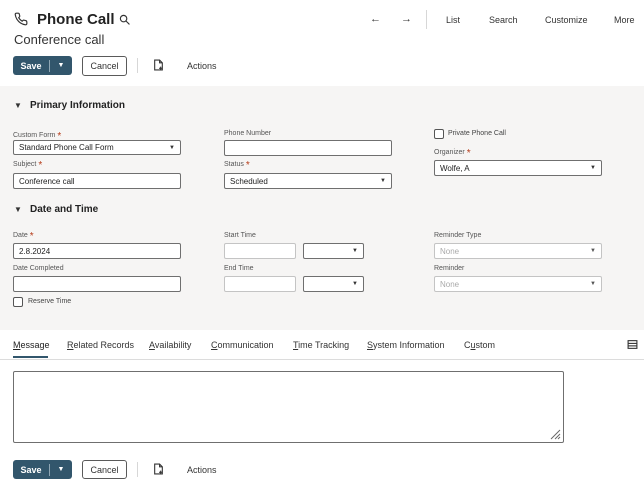 This screenshot has height=496, width=644. I want to click on phone-number-label: Phone Number, so click(248, 133).